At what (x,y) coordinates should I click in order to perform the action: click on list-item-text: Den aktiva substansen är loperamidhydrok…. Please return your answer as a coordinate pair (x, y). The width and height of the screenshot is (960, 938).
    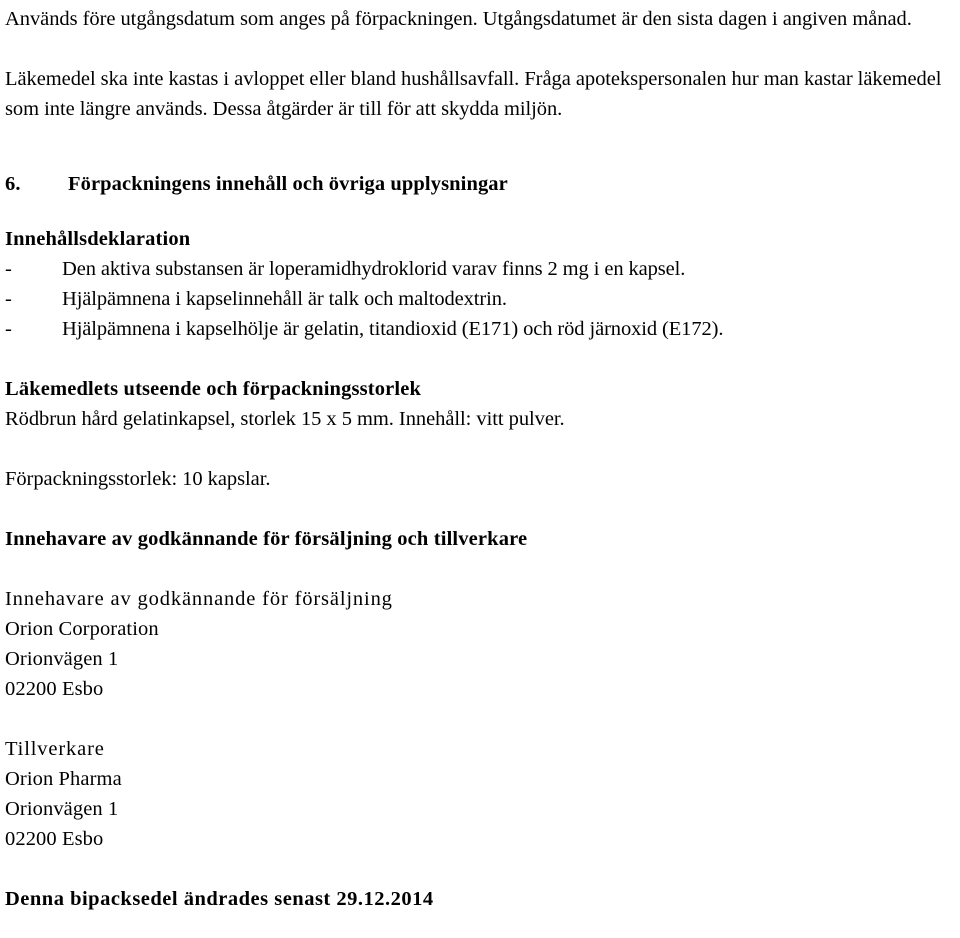
    Looking at the image, I should click on (374, 269).